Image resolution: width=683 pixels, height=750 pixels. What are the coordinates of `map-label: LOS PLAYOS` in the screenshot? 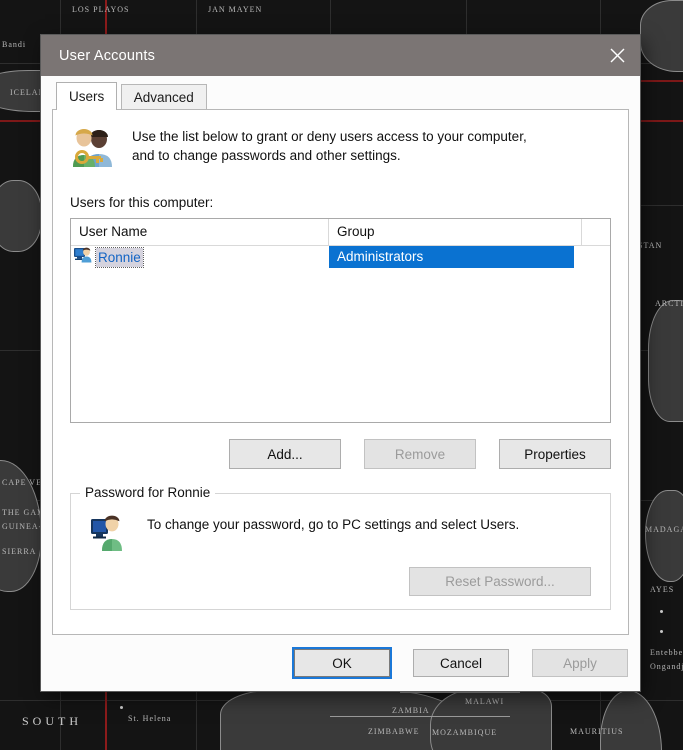 It's located at (101, 9).